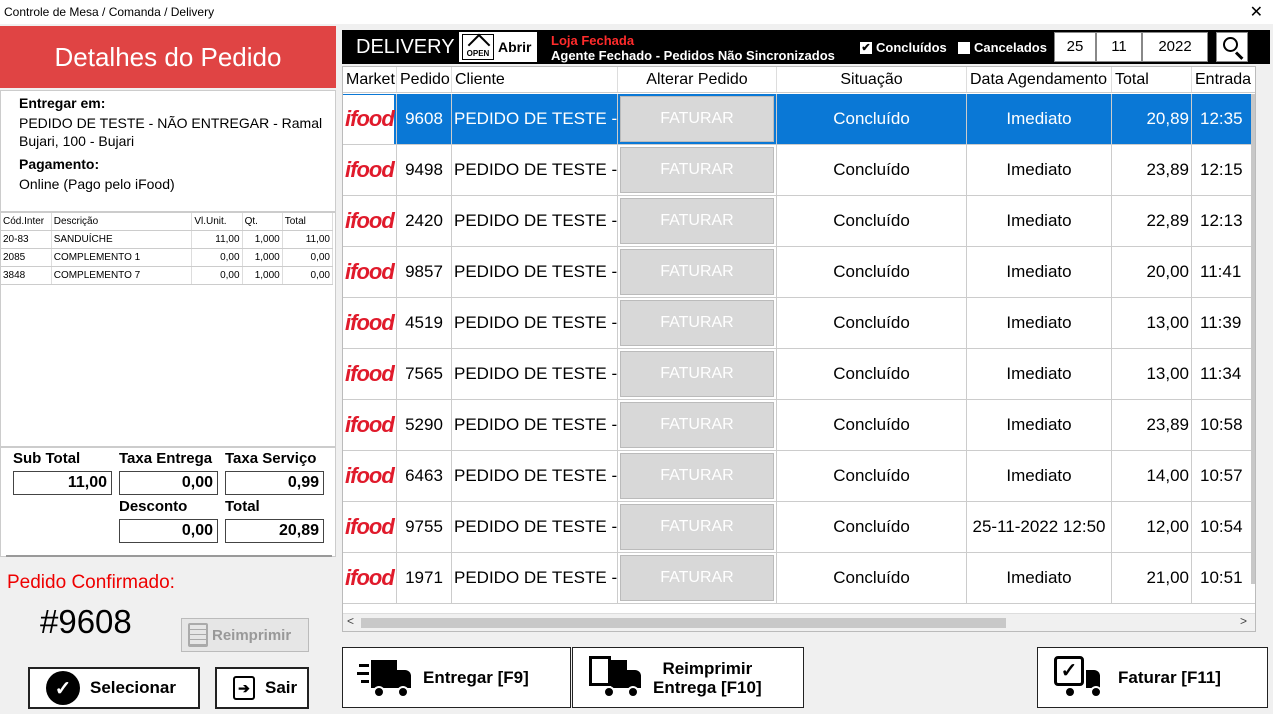 The height and width of the screenshot is (714, 1273). Describe the element at coordinates (866, 47) in the screenshot. I see `checkbox-checked-icon: ✔` at that location.